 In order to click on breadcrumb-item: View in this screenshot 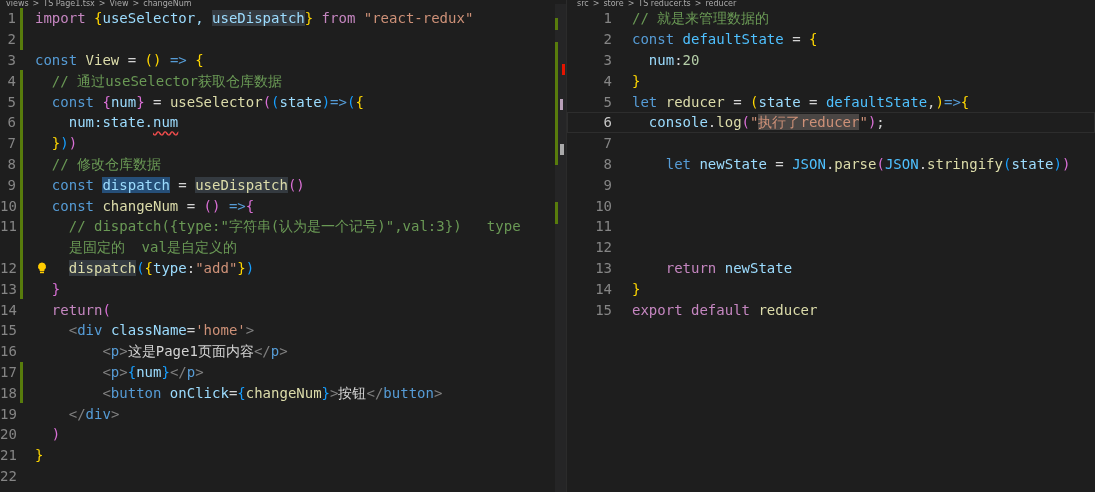, I will do `click(119, 4)`.